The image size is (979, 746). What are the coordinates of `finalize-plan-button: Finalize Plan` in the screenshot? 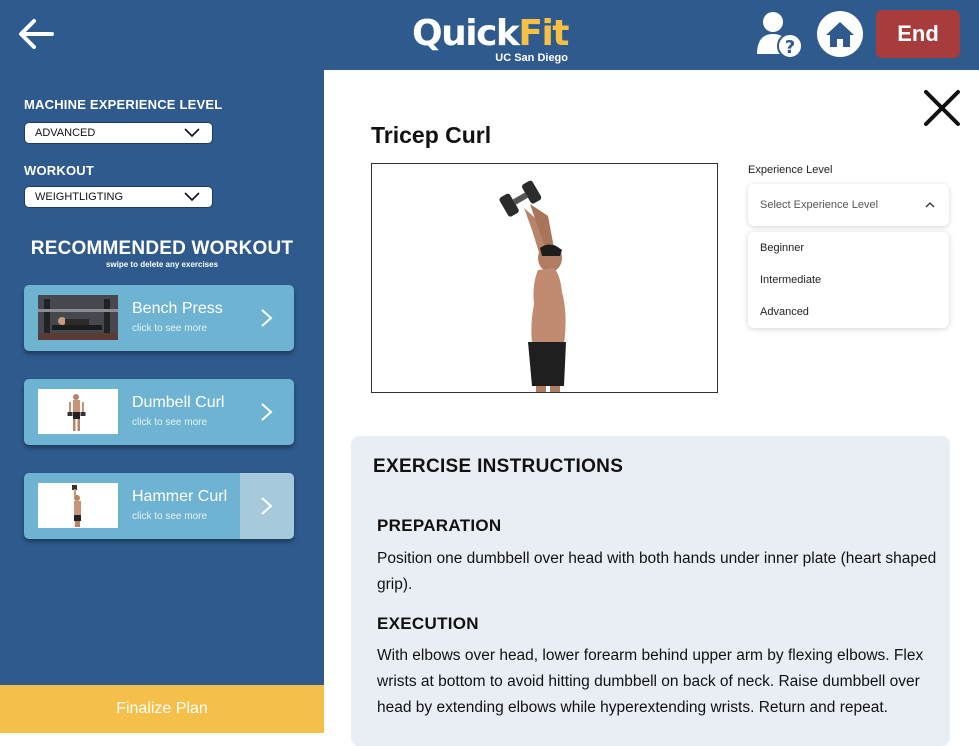 It's located at (162, 709).